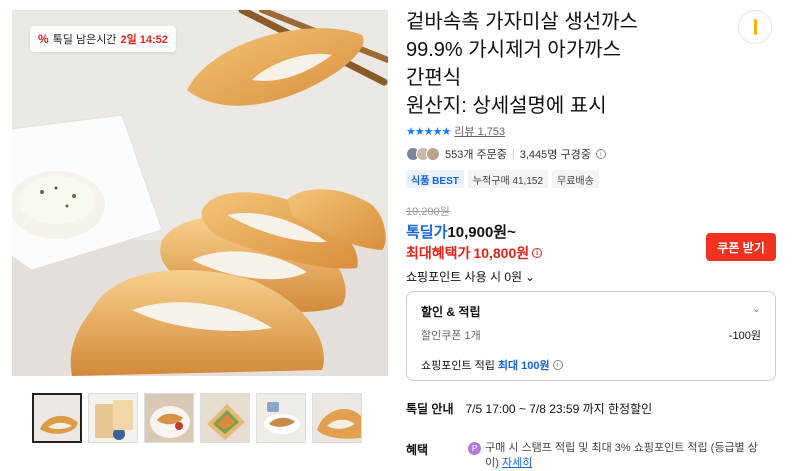 Image resolution: width=800 pixels, height=471 pixels. I want to click on max-benefit-info-icon: i, so click(537, 253).